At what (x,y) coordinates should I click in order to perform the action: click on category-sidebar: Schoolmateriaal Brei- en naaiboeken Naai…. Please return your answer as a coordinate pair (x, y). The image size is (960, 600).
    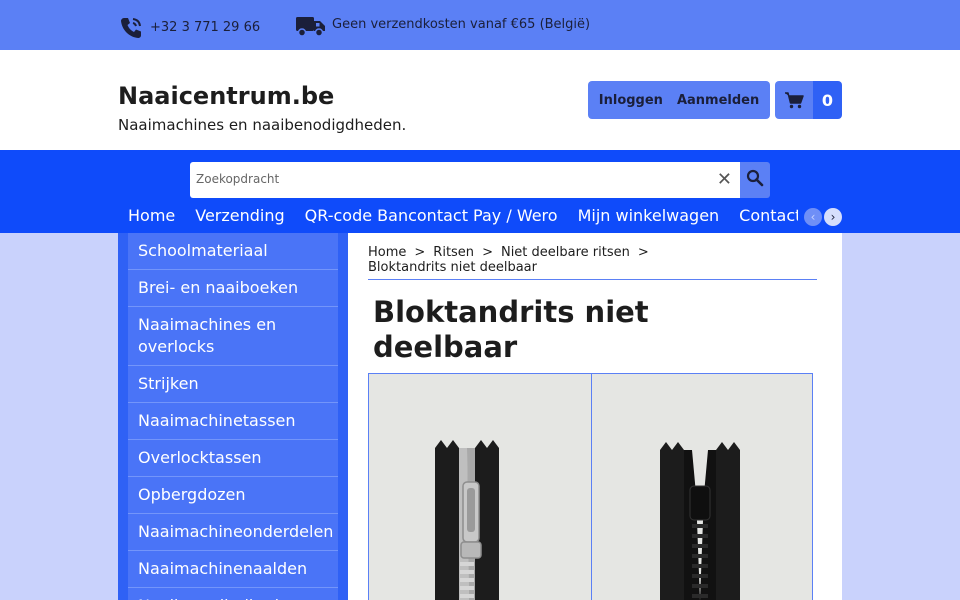
    Looking at the image, I should click on (233, 416).